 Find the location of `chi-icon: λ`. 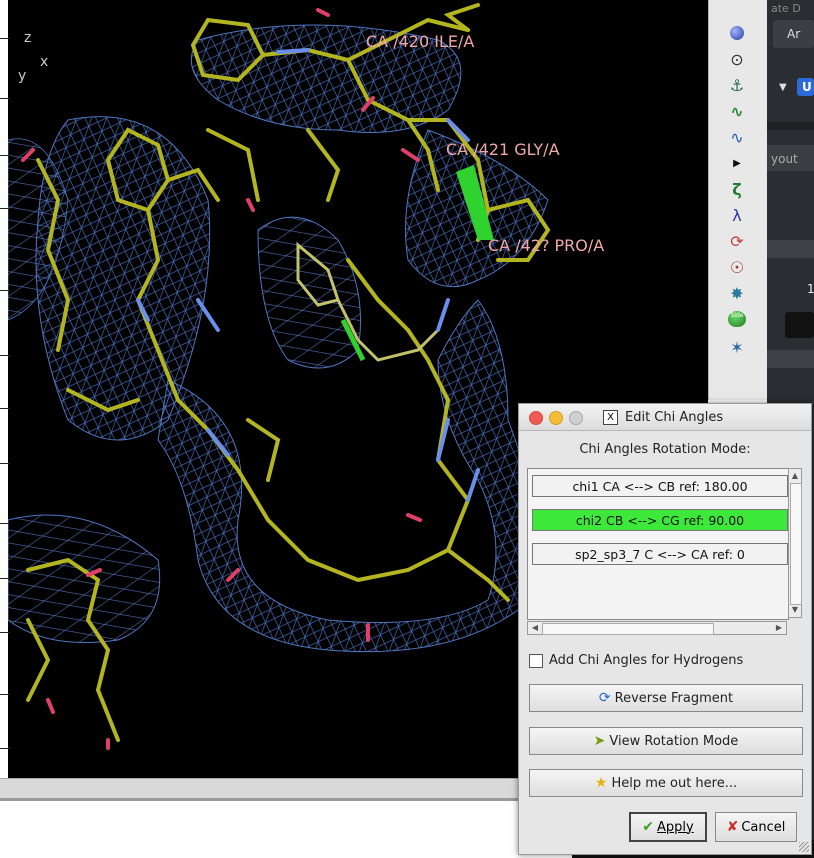

chi-icon: λ is located at coordinates (737, 215).